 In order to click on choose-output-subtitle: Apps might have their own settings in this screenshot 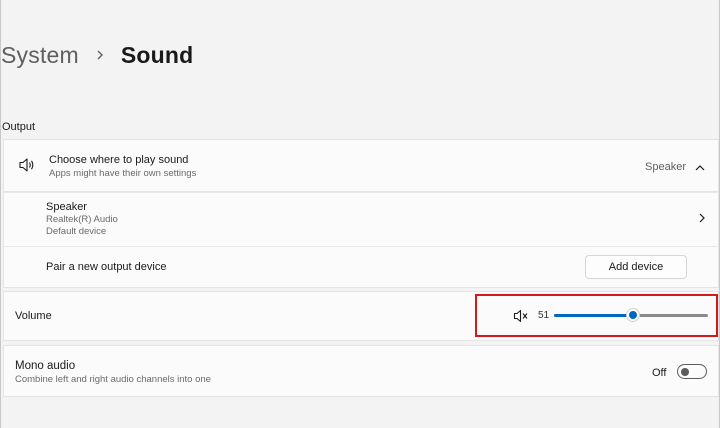, I will do `click(123, 173)`.